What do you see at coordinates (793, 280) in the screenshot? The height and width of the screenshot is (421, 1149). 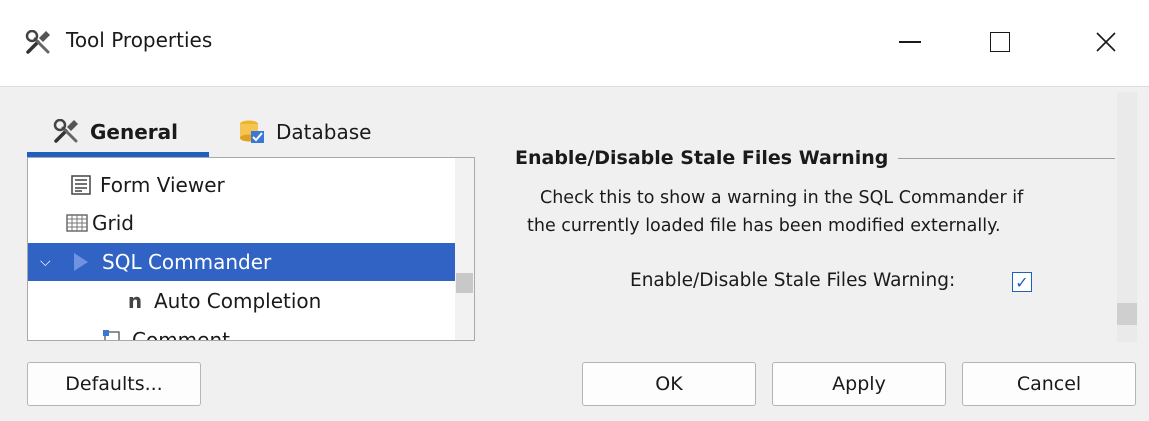 I see `stale-files-warning-label: Enable/Disable Stale Files Warning:` at bounding box center [793, 280].